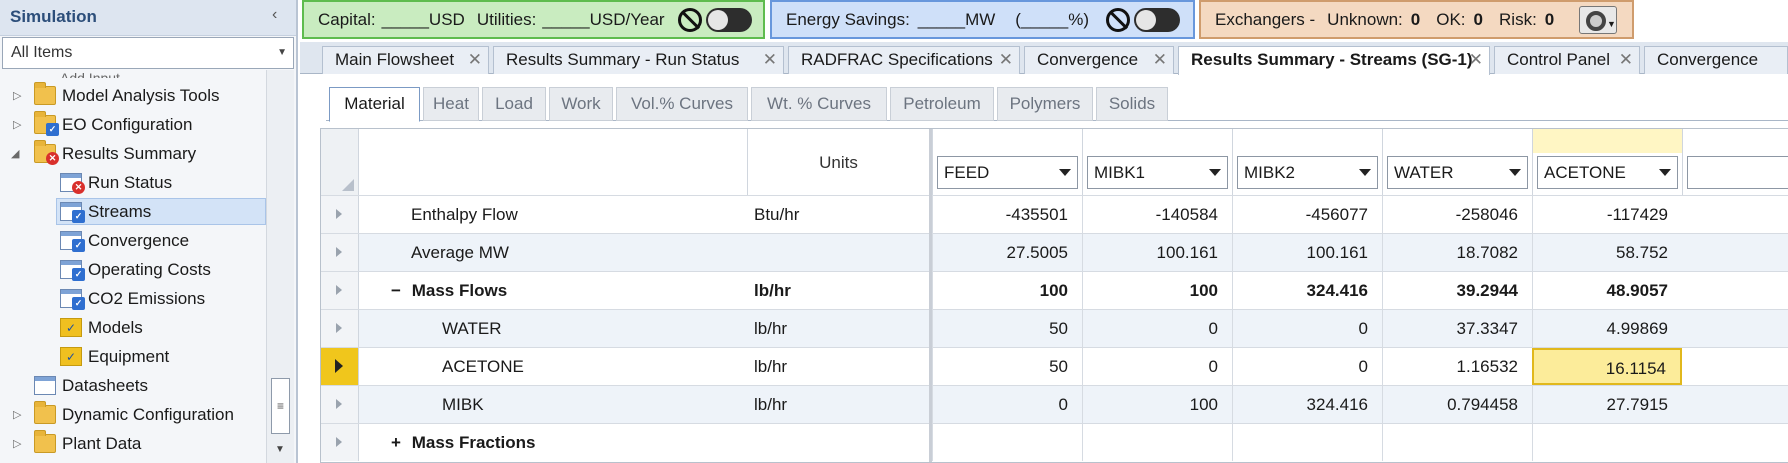  Describe the element at coordinates (514, 104) in the screenshot. I see `subtab-load: Load` at that location.